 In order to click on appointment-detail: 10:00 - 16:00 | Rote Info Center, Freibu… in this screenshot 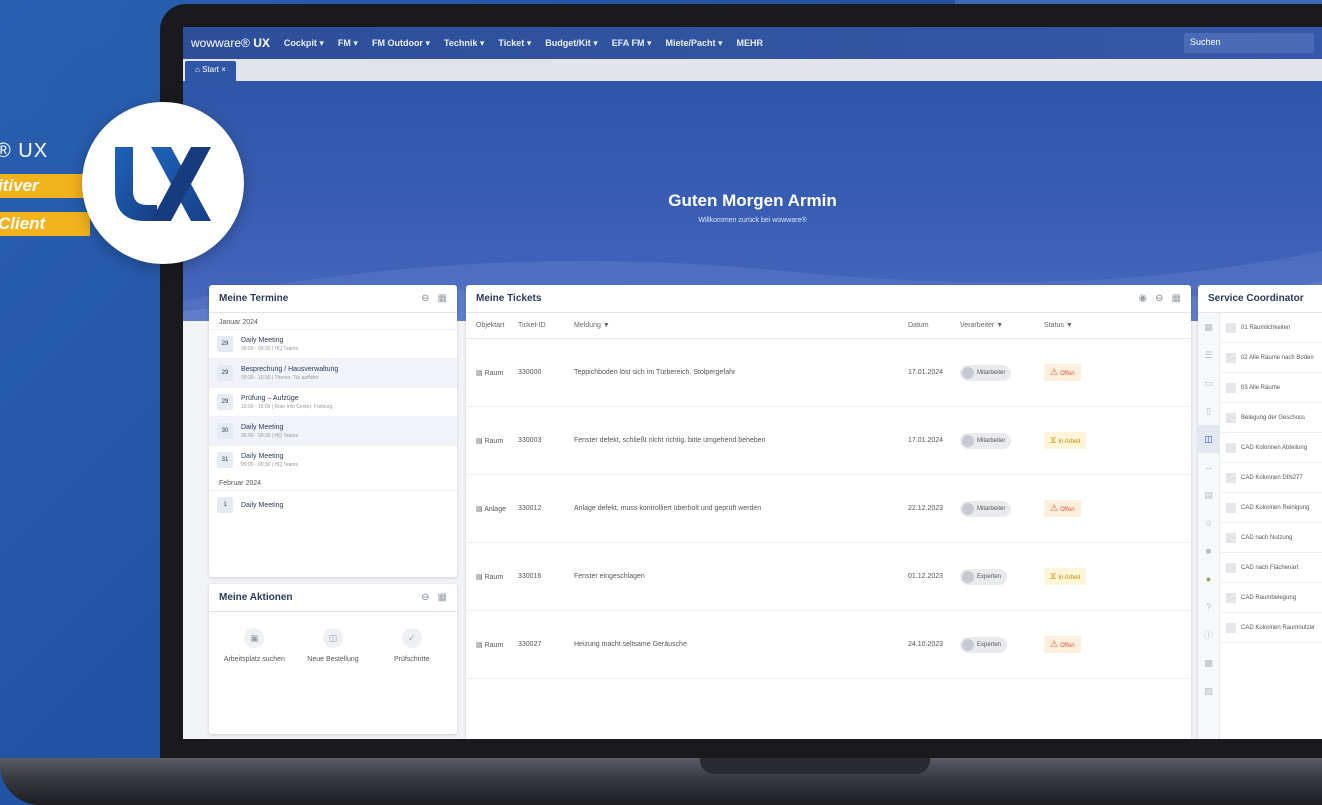, I will do `click(287, 406)`.